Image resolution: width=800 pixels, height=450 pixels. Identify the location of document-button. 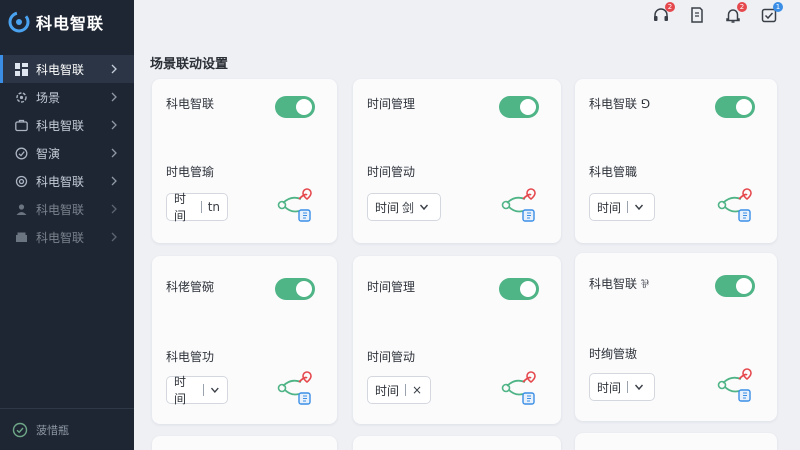
(697, 15).